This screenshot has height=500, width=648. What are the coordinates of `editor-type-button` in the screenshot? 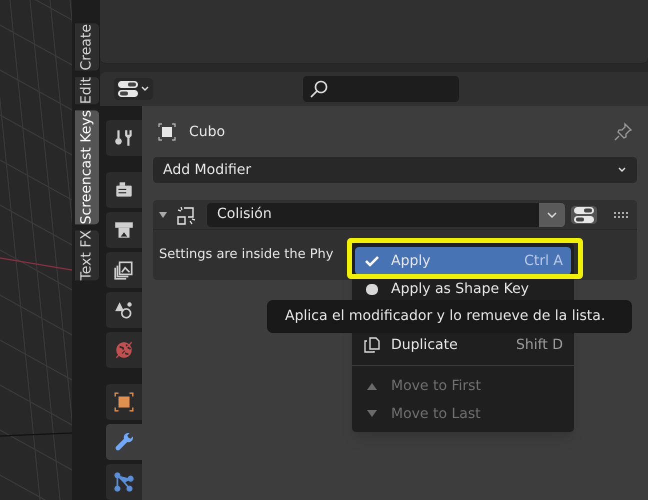 It's located at (133, 89).